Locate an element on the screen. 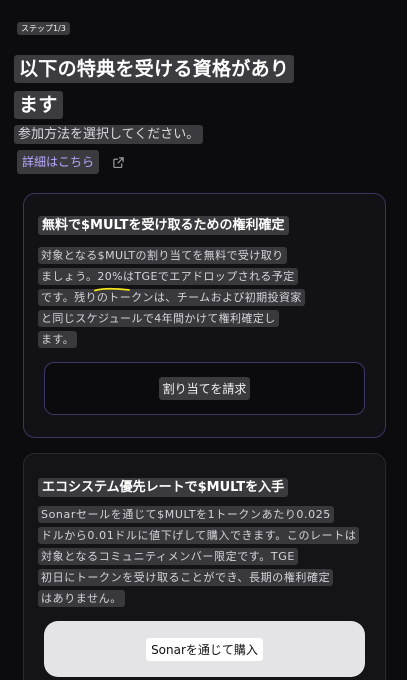  page-subtitle: 参加方法を選択してください。 is located at coordinates (109, 135).